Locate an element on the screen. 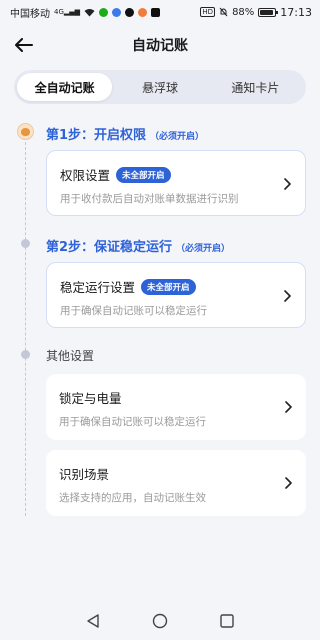 The image size is (320, 640). square-recents-icon is located at coordinates (226, 621).